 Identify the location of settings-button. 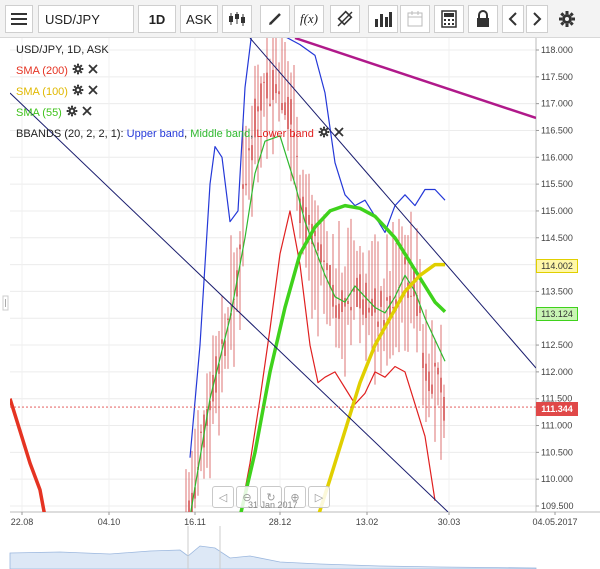
(567, 19).